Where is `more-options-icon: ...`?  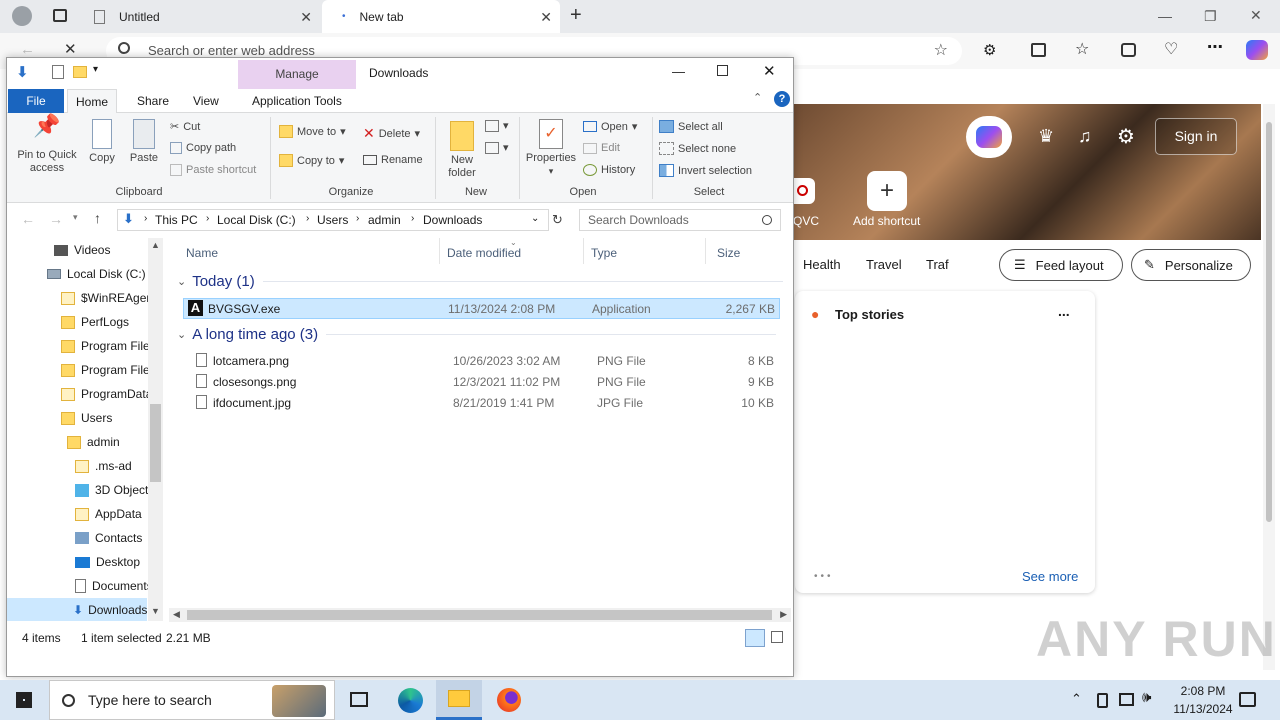 more-options-icon: ... is located at coordinates (1064, 311).